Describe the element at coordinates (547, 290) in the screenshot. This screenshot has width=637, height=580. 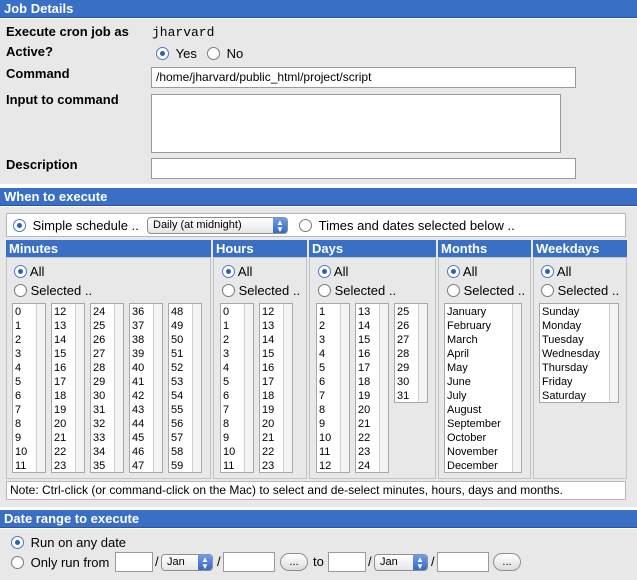
I see `weekdays-selected-radio` at that location.